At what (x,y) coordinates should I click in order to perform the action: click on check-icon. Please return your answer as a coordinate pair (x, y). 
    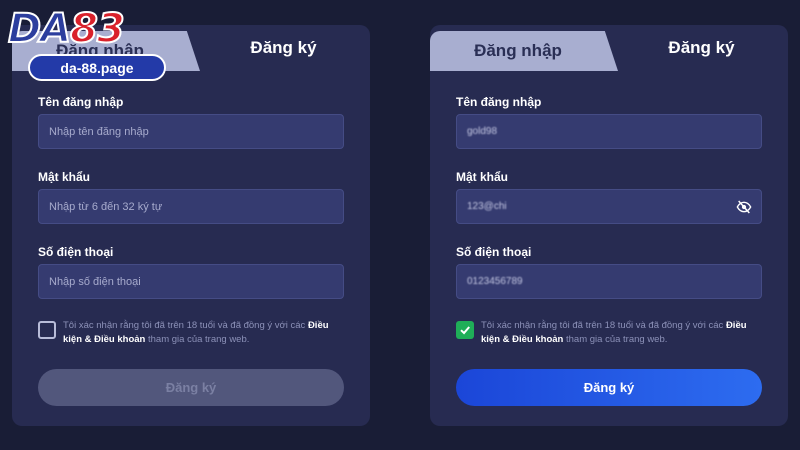
    Looking at the image, I should click on (465, 330).